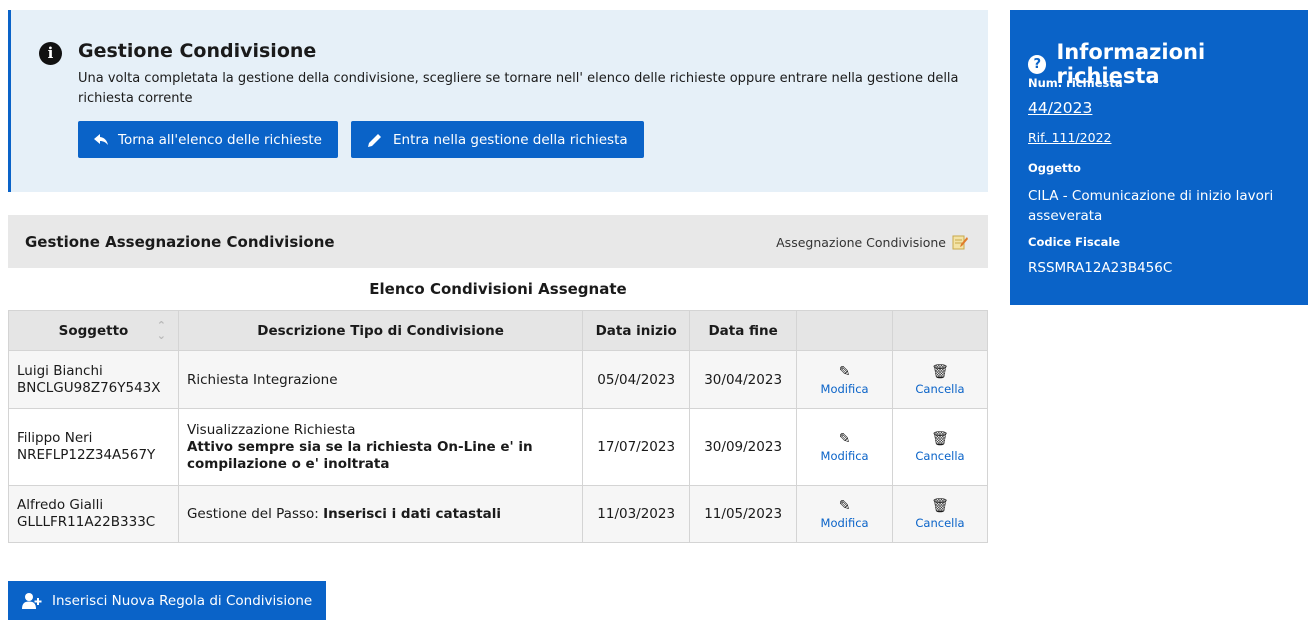  What do you see at coordinates (220, 139) in the screenshot?
I see `back-to-list-label: Torna all'elenco delle richieste` at bounding box center [220, 139].